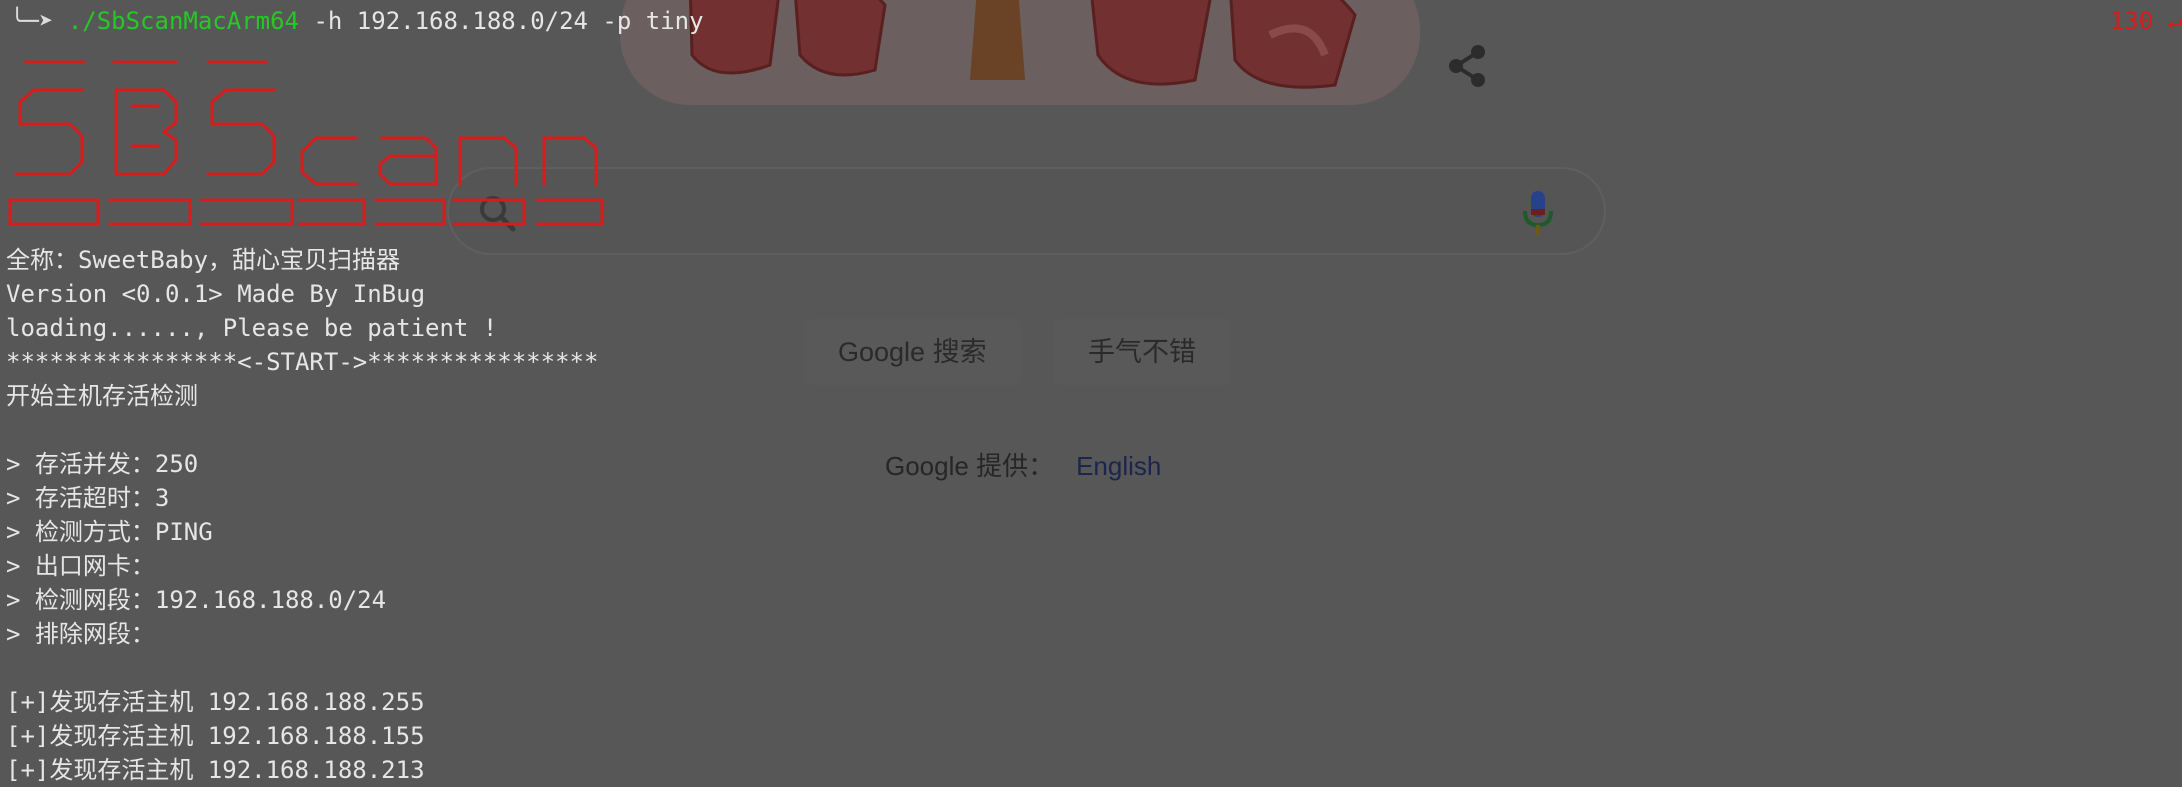  Describe the element at coordinates (88, 498) in the screenshot. I see `output-line-timeout: > 存活超时：3` at that location.